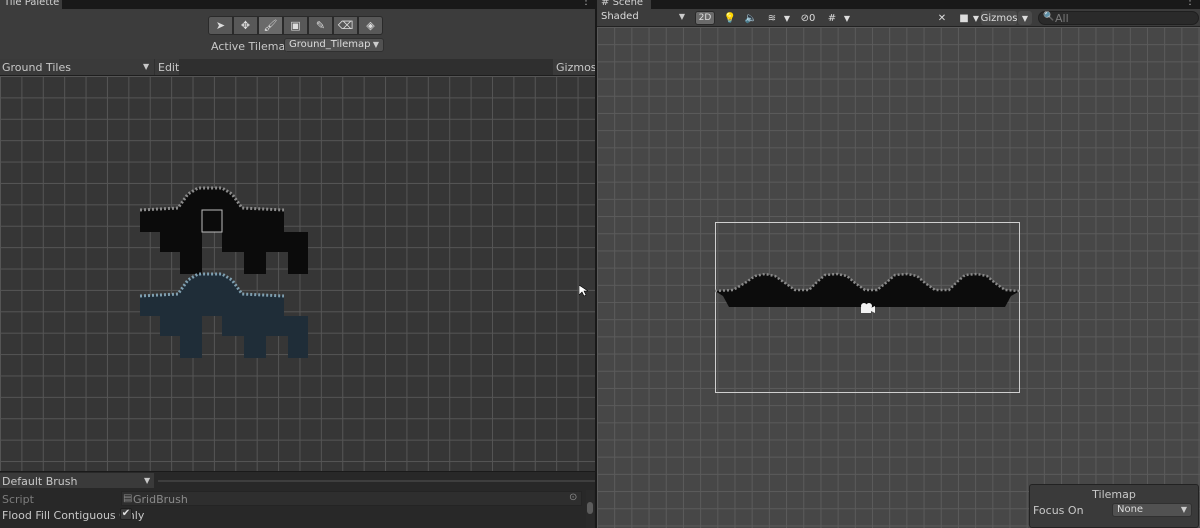  What do you see at coordinates (730, 18) in the screenshot?
I see `lighting-icon: 💡` at bounding box center [730, 18].